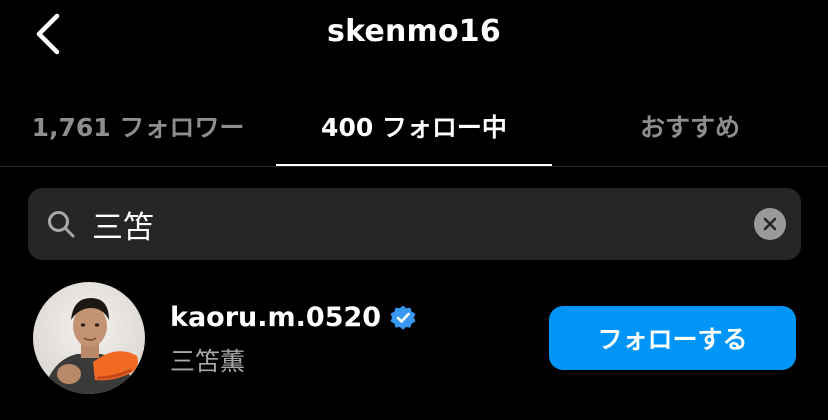  I want to click on clear-search-button, so click(770, 224).